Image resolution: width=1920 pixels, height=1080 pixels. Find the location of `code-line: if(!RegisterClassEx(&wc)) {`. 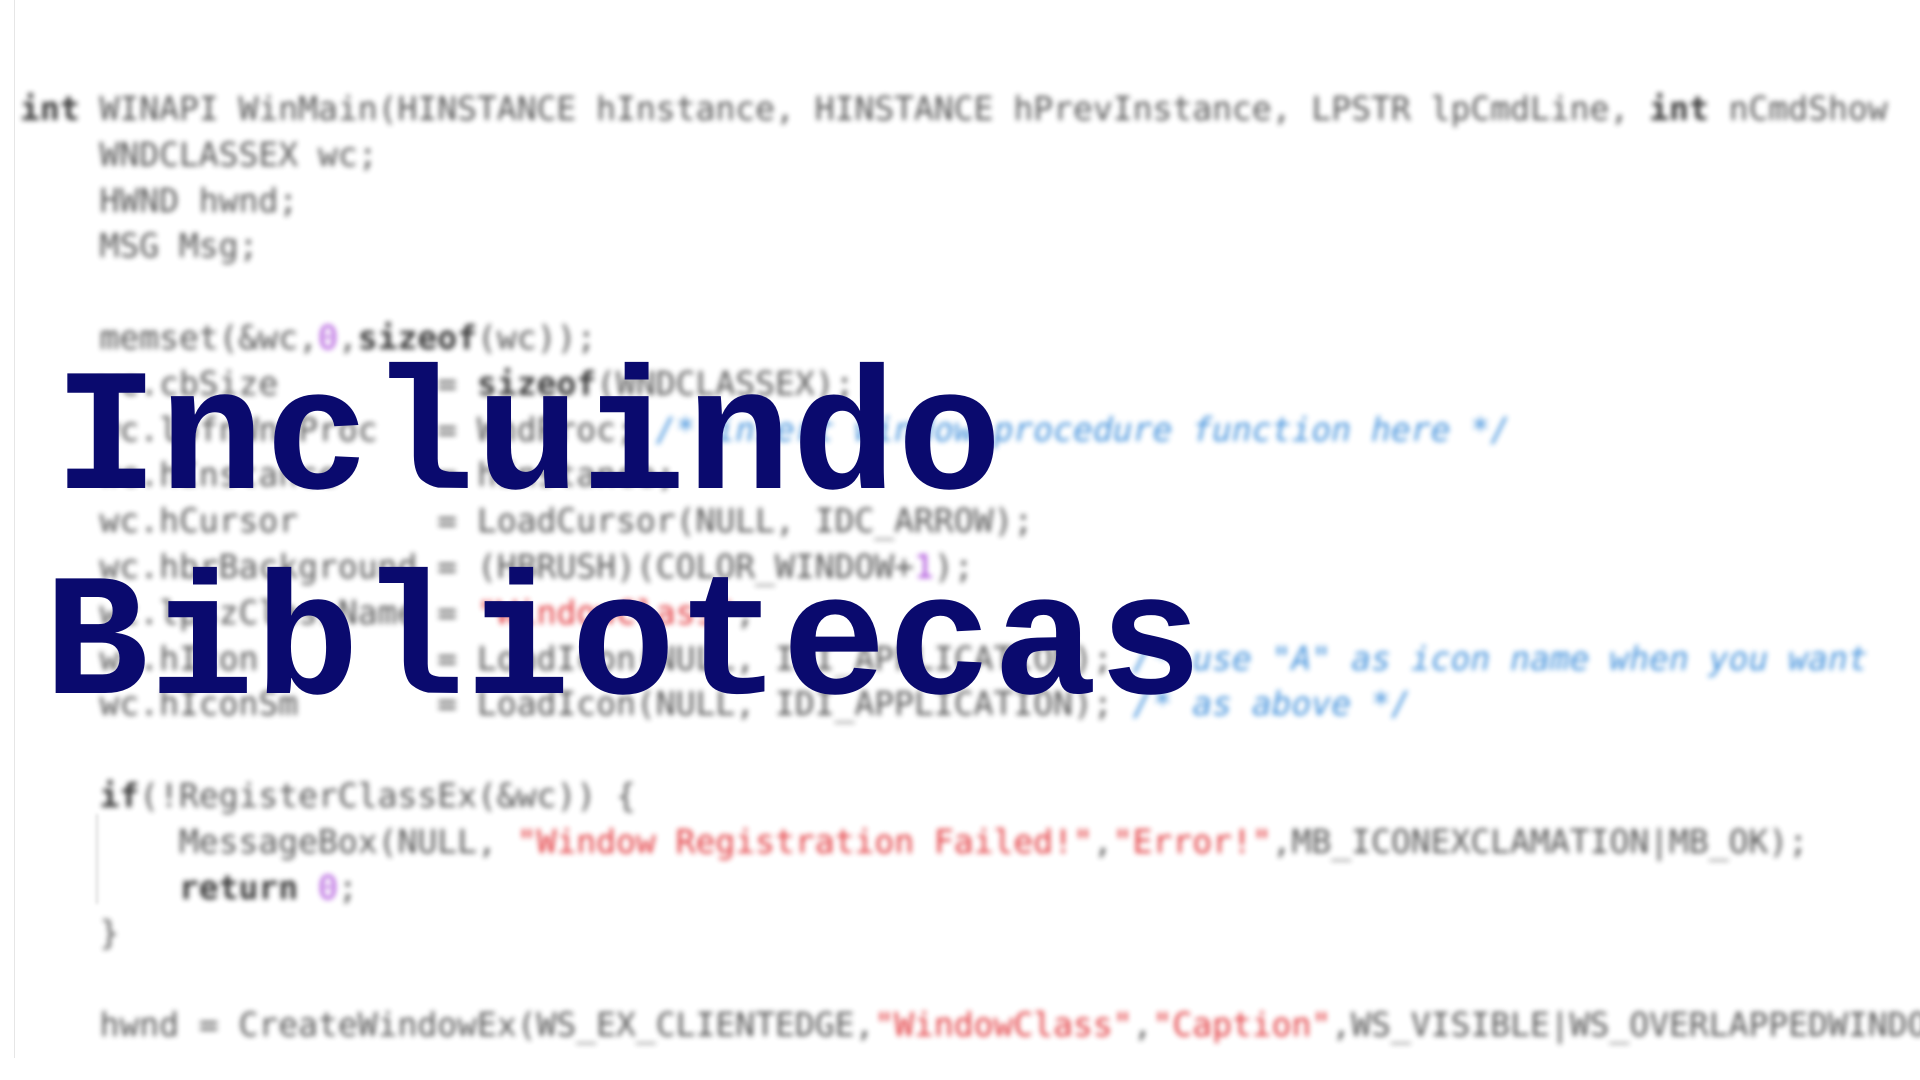

code-line: if(!RegisterClassEx(&wc)) { is located at coordinates (970, 796).